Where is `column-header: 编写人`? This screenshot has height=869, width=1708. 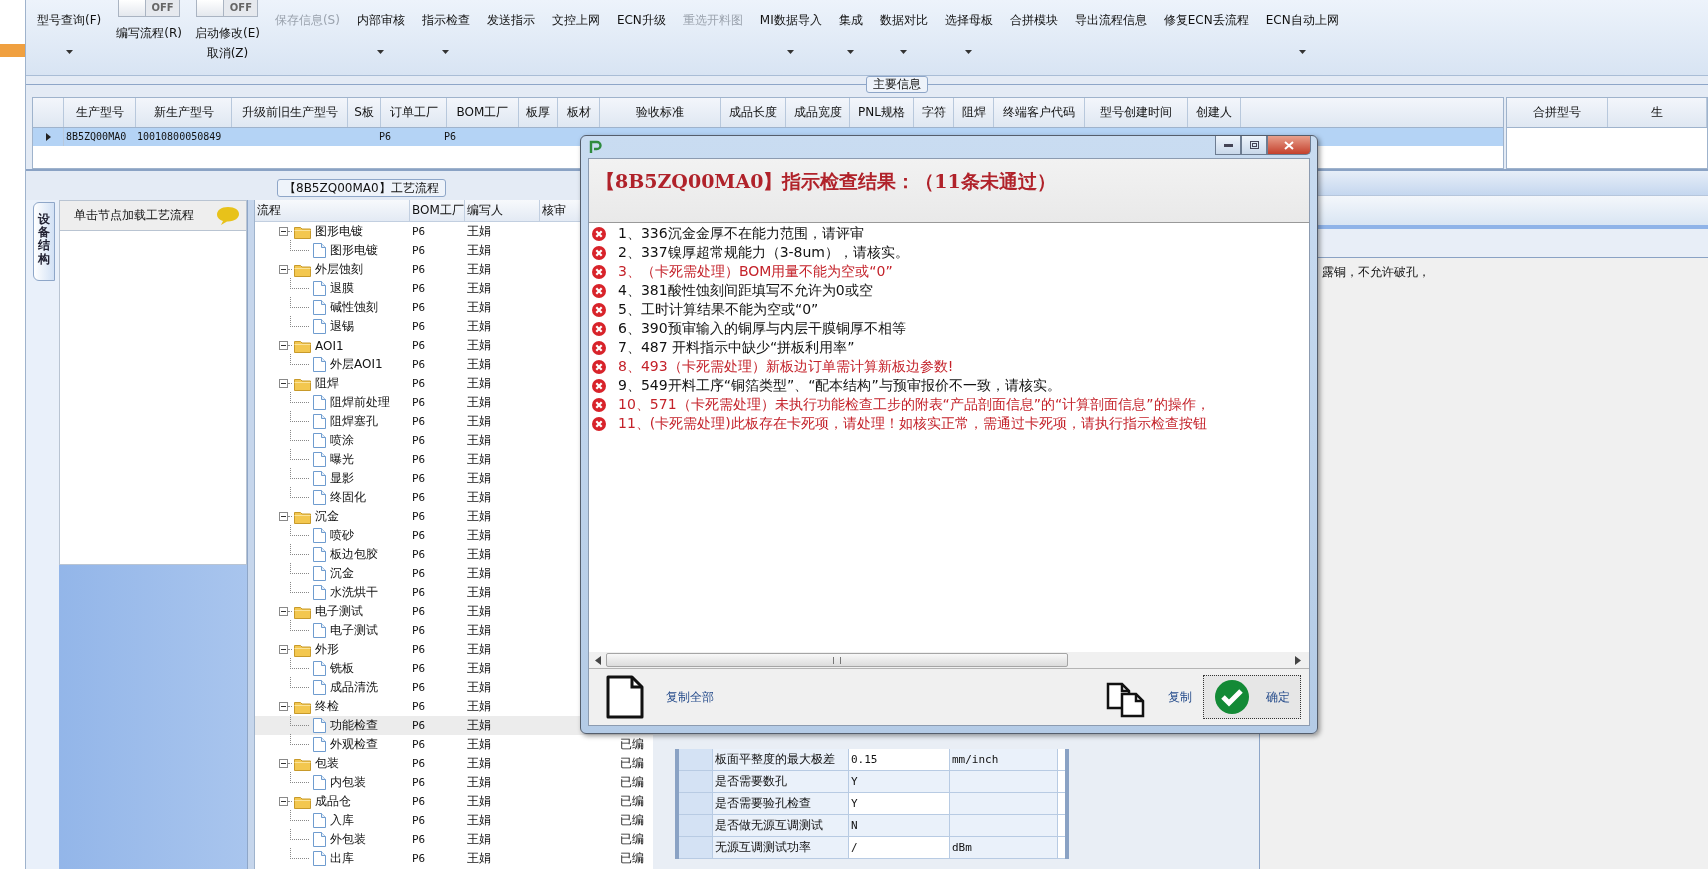 column-header: 编写人 is located at coordinates (502, 210).